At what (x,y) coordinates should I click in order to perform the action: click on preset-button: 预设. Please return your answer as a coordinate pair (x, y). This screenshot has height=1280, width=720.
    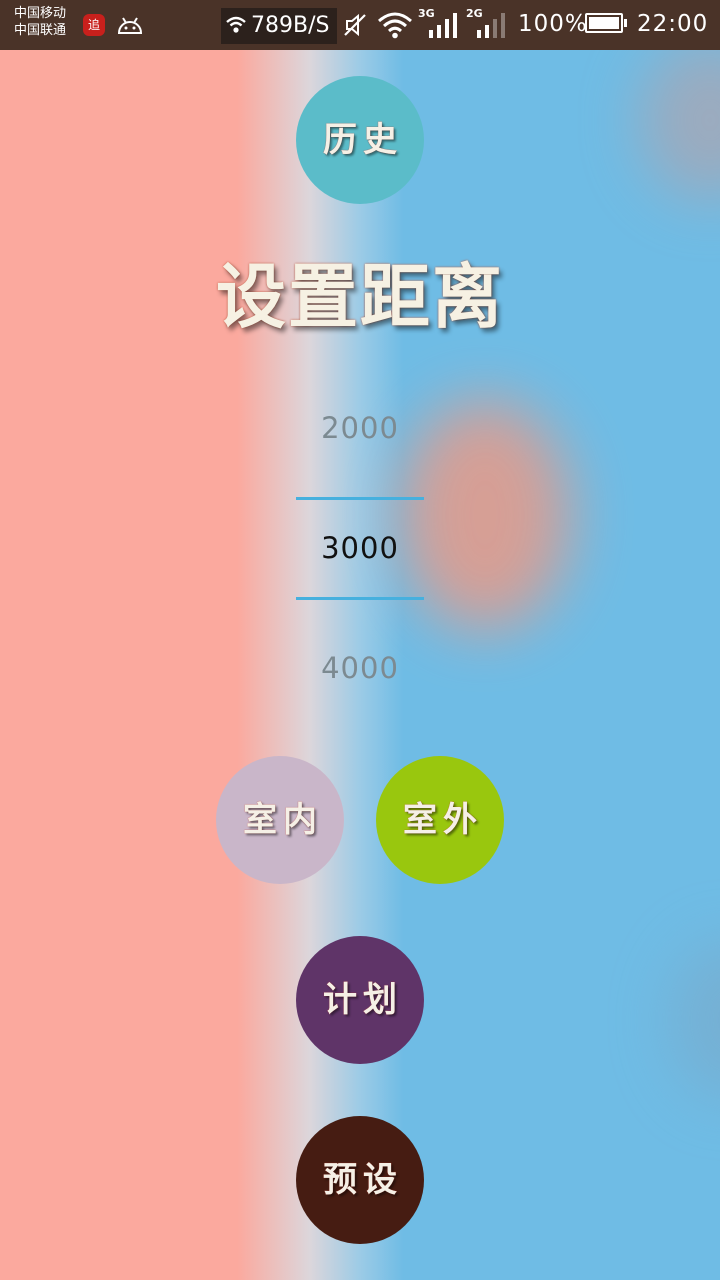
    Looking at the image, I should click on (360, 1180).